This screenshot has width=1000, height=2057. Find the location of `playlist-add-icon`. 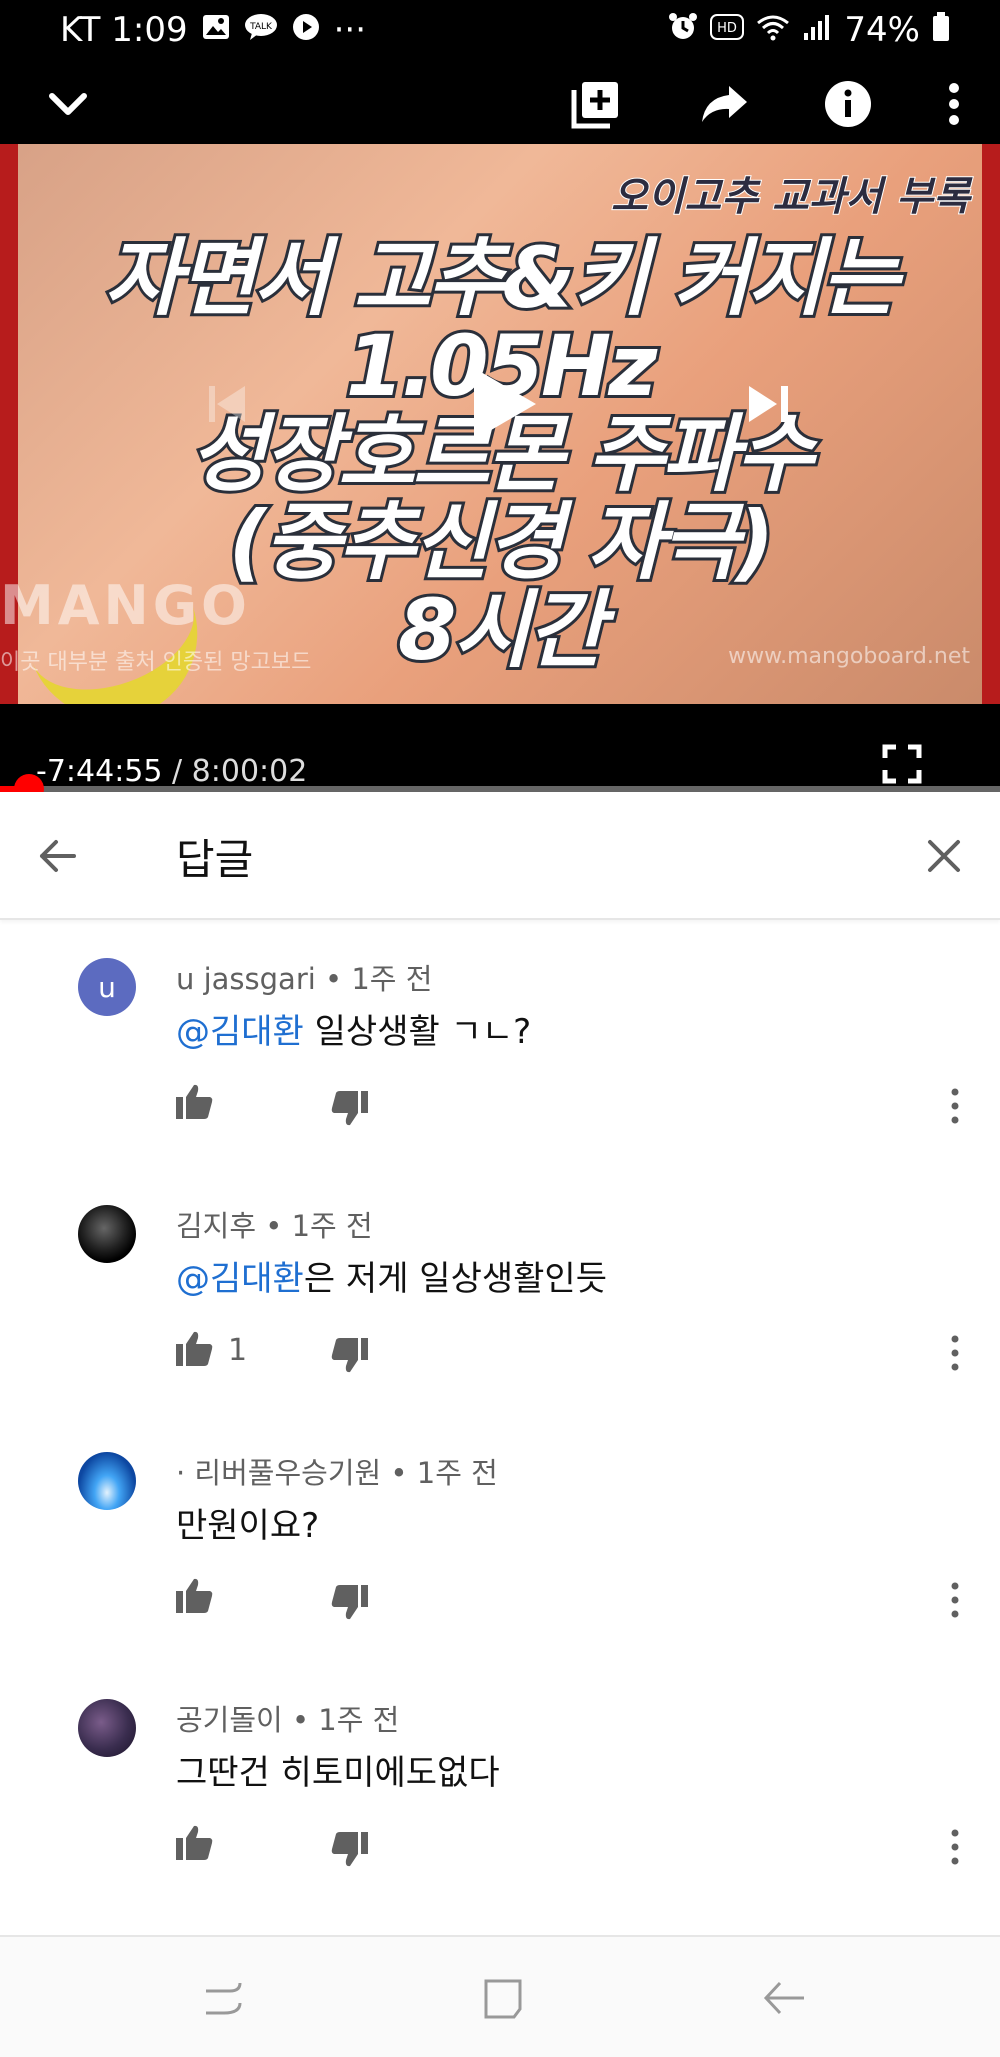

playlist-add-icon is located at coordinates (594, 105).